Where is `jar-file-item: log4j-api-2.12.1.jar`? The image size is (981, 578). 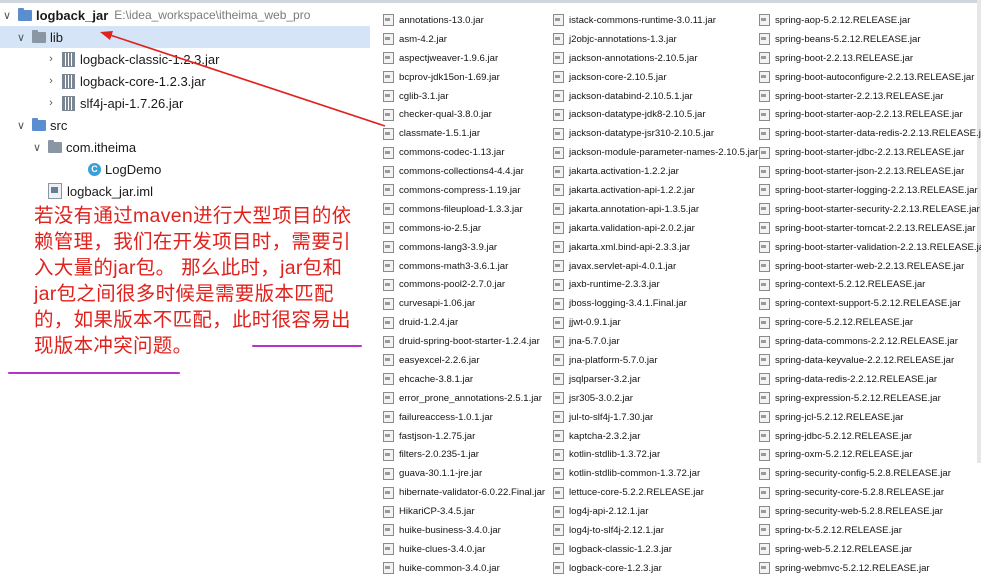 jar-file-item: log4j-api-2.12.1.jar is located at coordinates (655, 511).